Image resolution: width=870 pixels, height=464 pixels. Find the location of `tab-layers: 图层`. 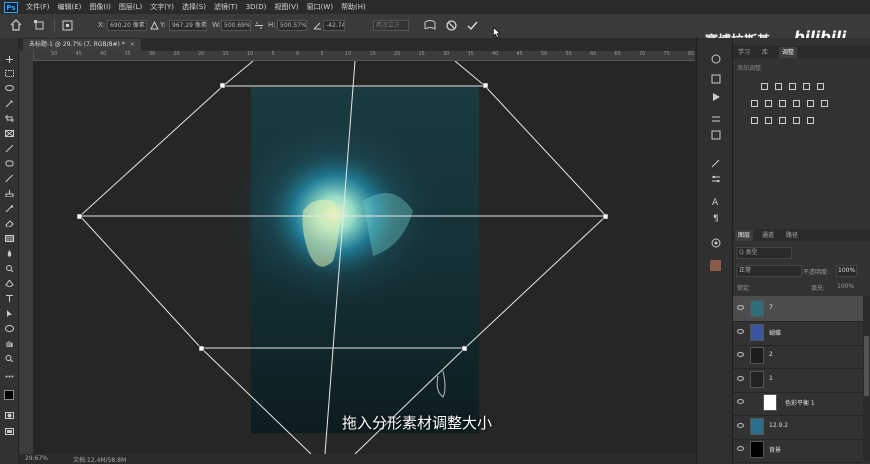

tab-layers: 图层 is located at coordinates (744, 235).